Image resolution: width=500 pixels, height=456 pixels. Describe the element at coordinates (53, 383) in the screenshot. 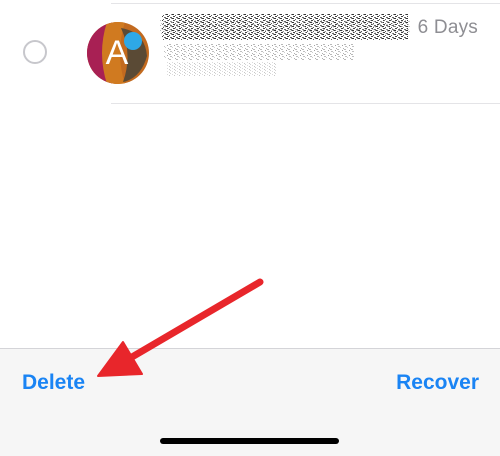

I see `delete-button: Delete` at that location.